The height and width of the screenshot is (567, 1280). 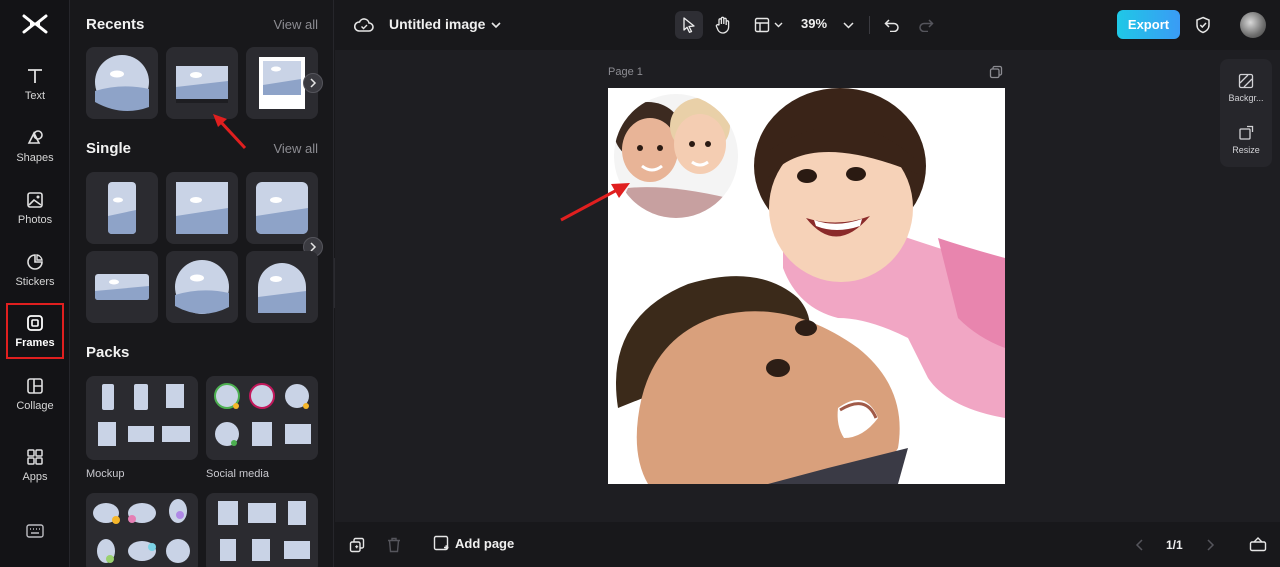 What do you see at coordinates (122, 208) in the screenshot?
I see `frame-portrait-rounded` at bounding box center [122, 208].